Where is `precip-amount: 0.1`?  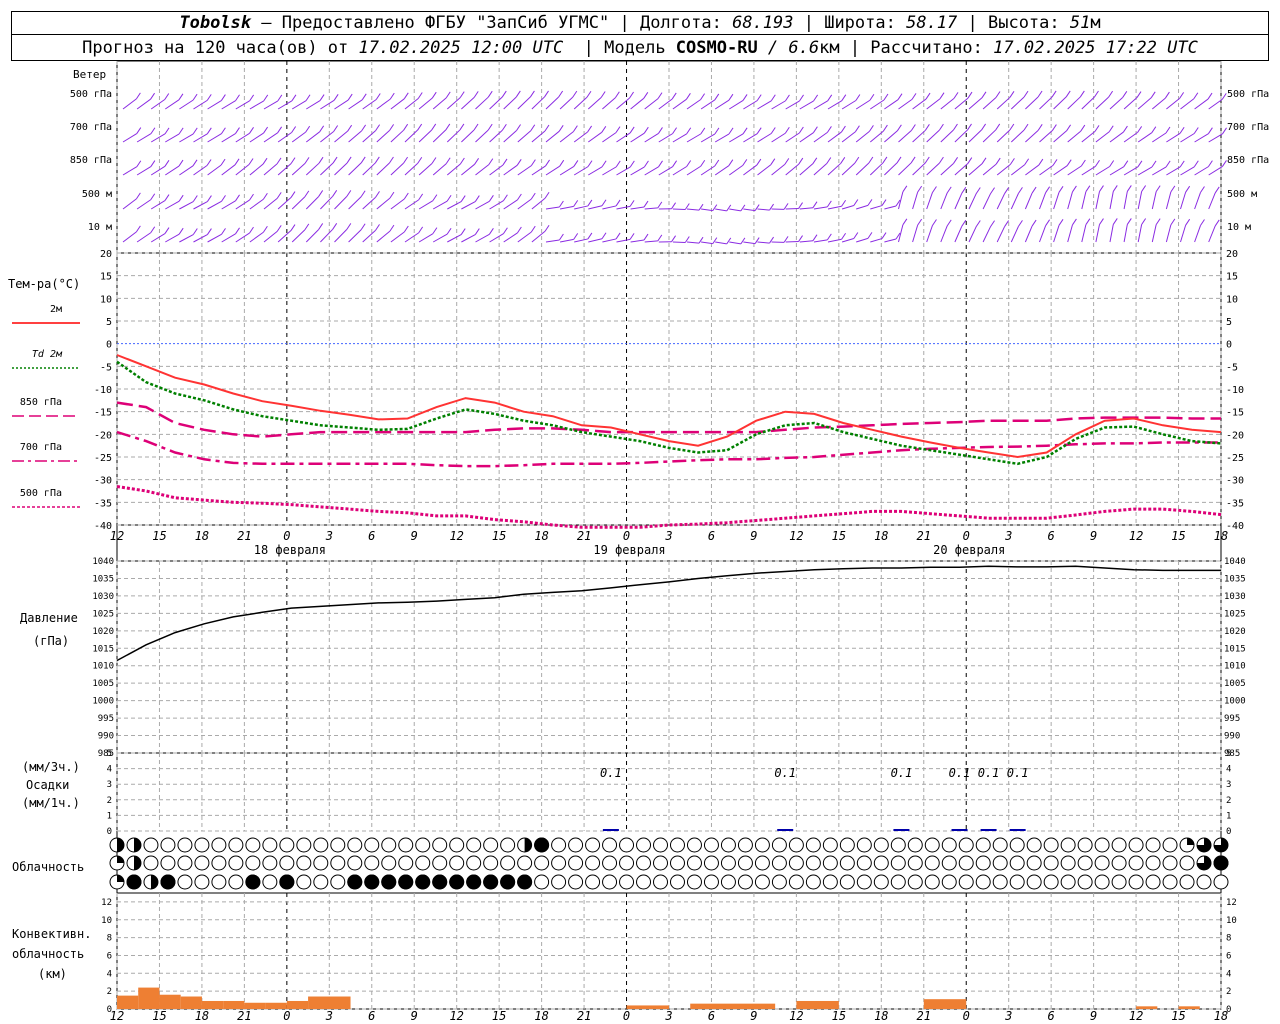 precip-amount: 0.1 is located at coordinates (960, 773).